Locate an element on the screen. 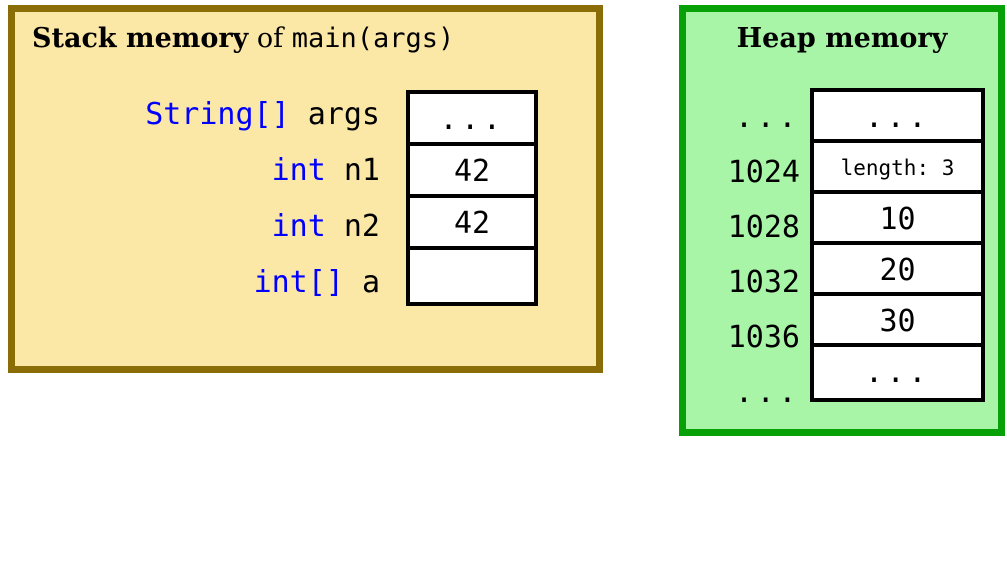 The width and height of the screenshot is (1007, 561). stack-value-cell is located at coordinates (472, 276).